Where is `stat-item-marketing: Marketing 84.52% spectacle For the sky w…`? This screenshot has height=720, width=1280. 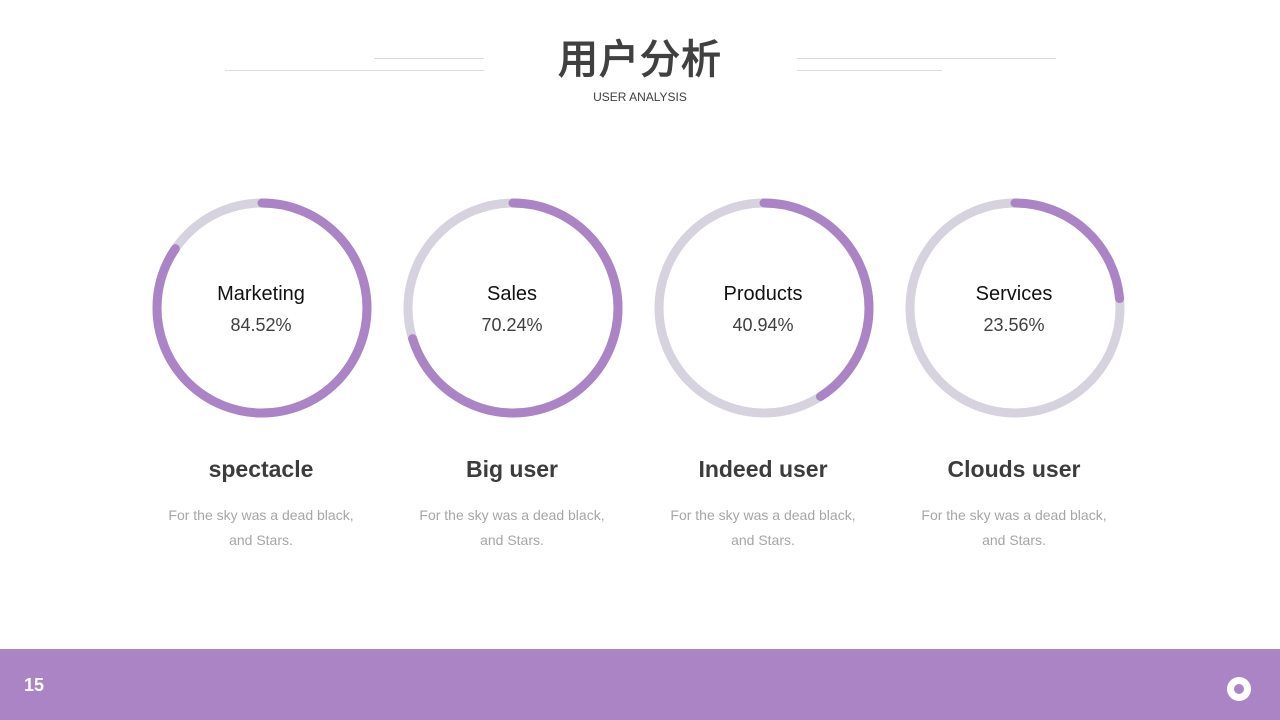
stat-item-marketing: Marketing 84.52% spectacle For the sky w… is located at coordinates (261, 376).